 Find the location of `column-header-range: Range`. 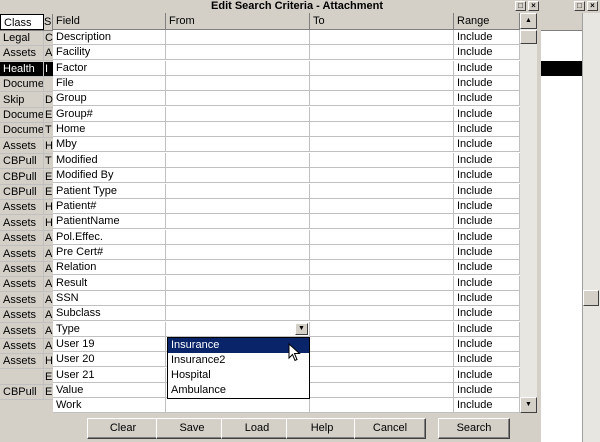

column-header-range: Range is located at coordinates (487, 21).